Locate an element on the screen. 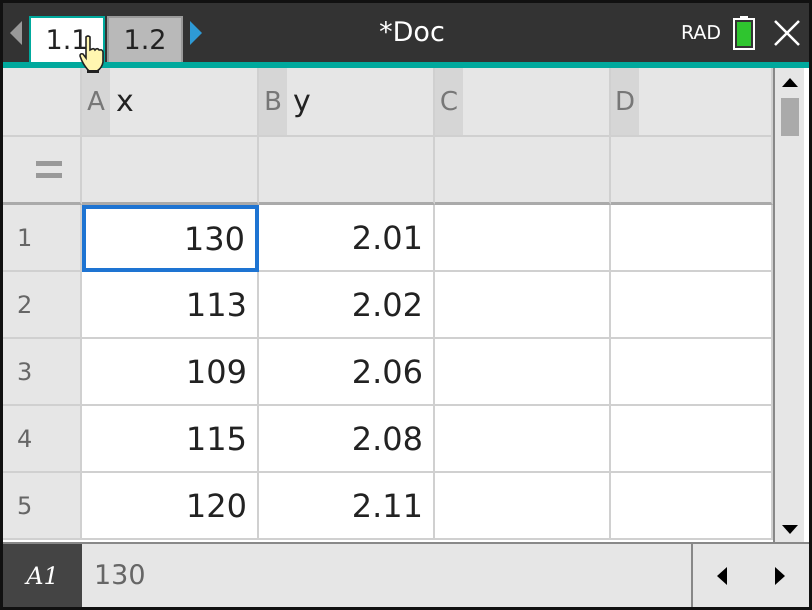  entry-line: 130 is located at coordinates (386, 575).